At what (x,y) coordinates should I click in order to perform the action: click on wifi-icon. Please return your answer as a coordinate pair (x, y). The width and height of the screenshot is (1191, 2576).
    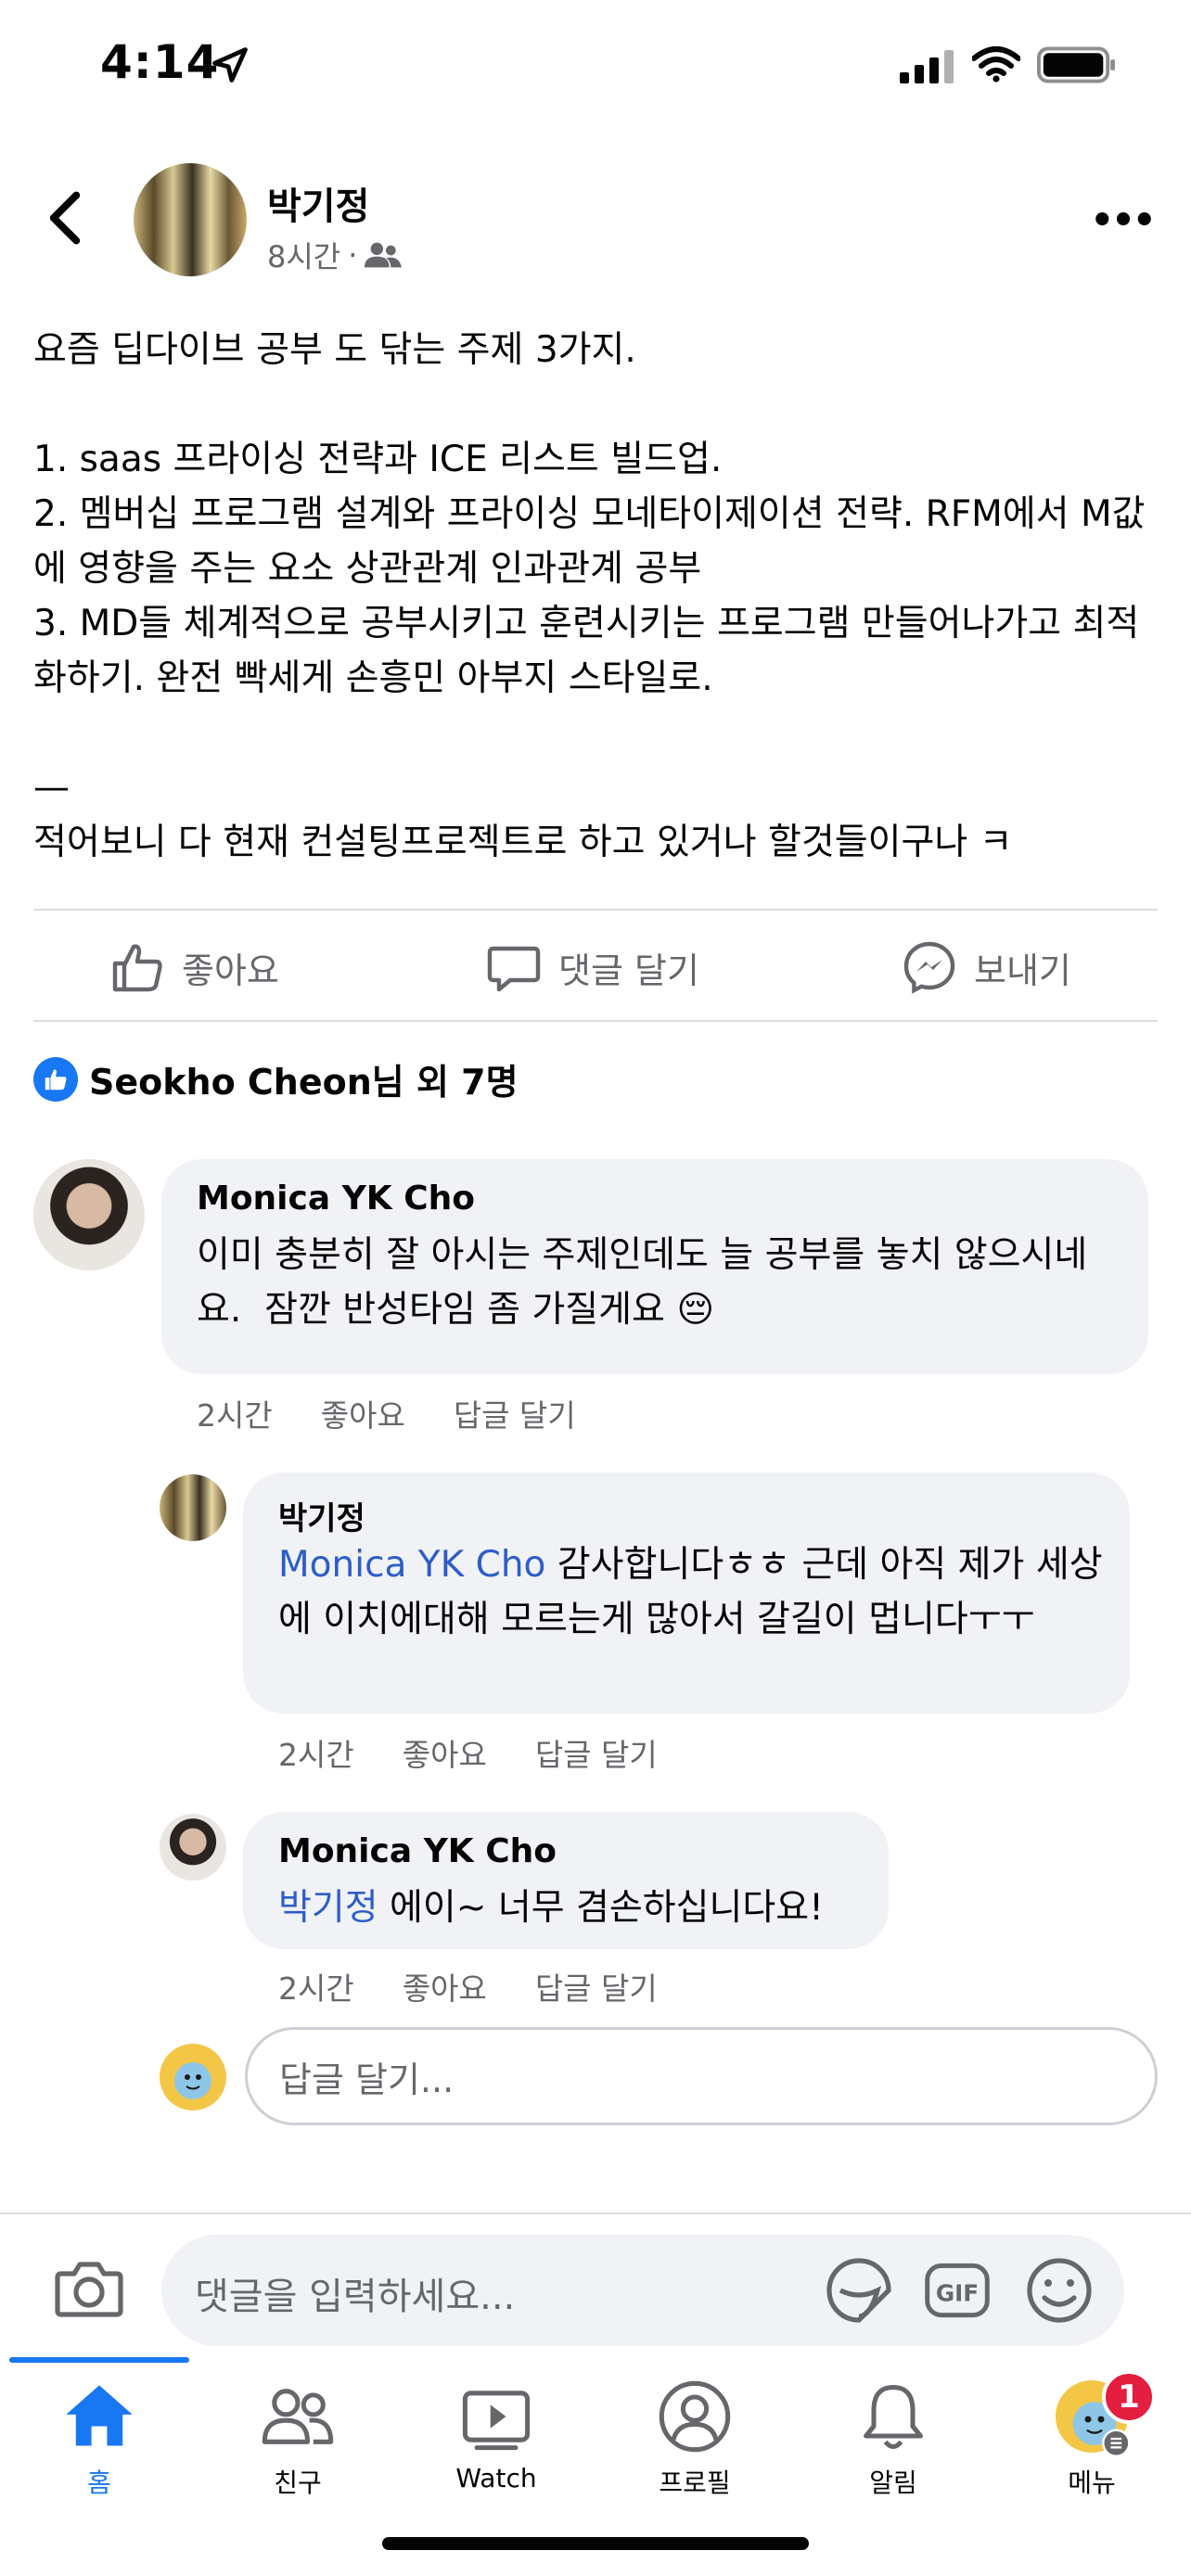
    Looking at the image, I should click on (996, 64).